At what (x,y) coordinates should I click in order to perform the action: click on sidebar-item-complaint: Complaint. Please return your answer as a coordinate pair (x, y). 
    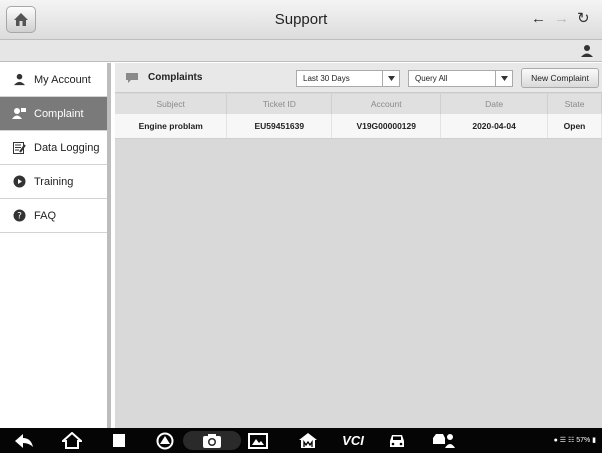
    Looking at the image, I should click on (53, 114).